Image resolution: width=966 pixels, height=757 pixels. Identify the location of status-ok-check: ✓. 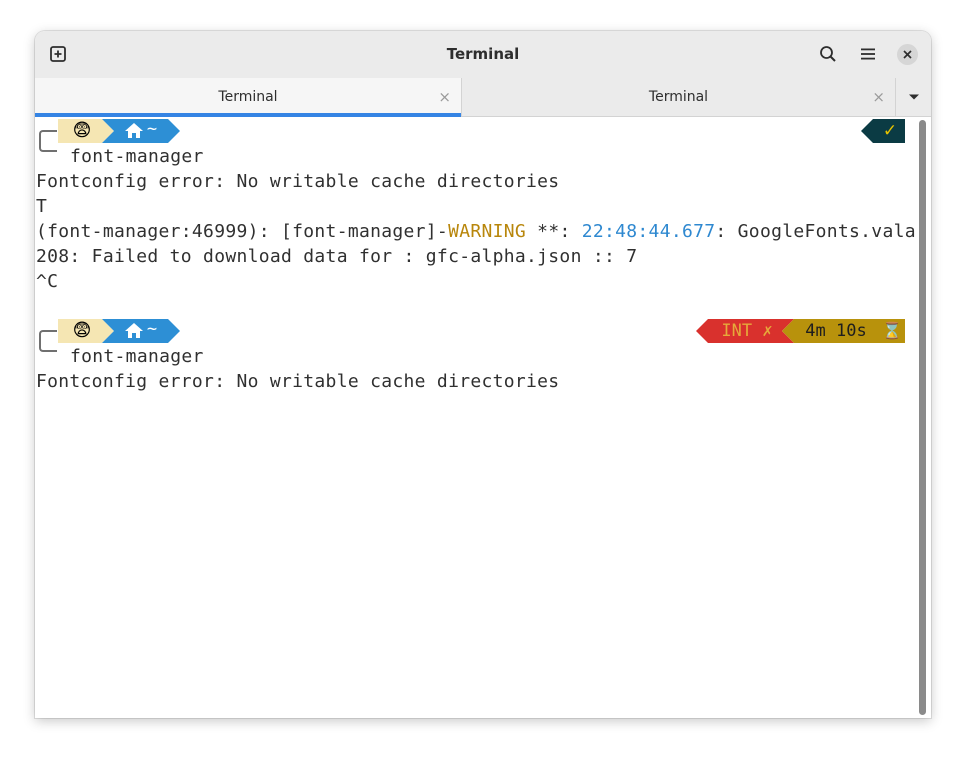
(890, 130).